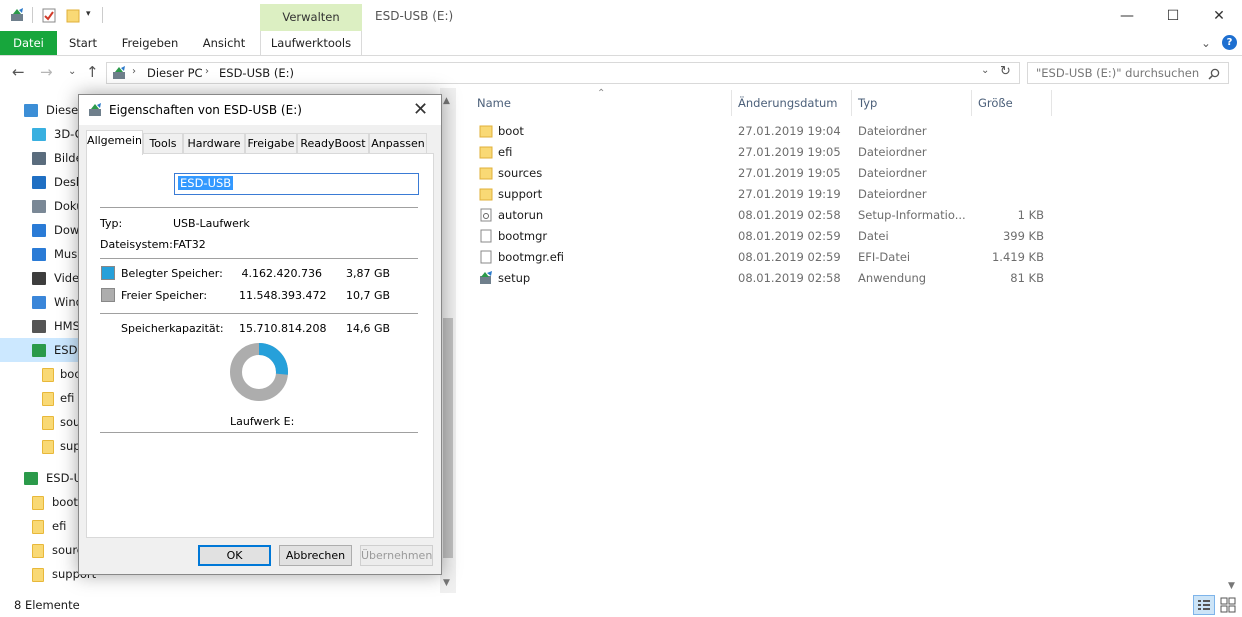 This screenshot has height=617, width=1242. I want to click on nav-scrollbar-thumb, so click(448, 438).